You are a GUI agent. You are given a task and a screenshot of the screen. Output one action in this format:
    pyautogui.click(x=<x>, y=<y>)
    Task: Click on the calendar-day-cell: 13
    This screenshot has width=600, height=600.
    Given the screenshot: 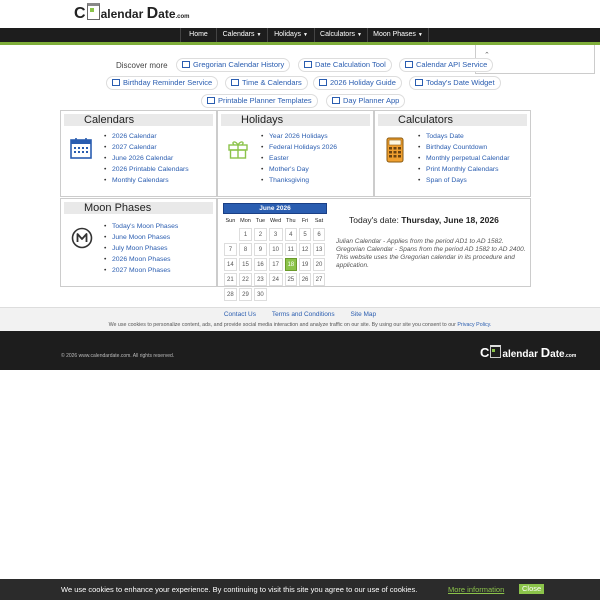 What is the action you would take?
    pyautogui.click(x=319, y=249)
    